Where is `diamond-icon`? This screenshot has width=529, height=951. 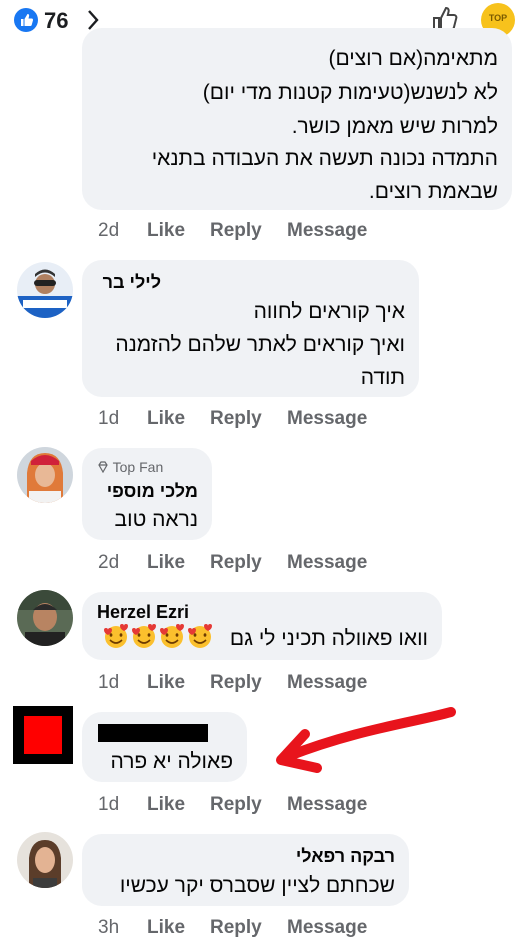
diamond-icon is located at coordinates (103, 467).